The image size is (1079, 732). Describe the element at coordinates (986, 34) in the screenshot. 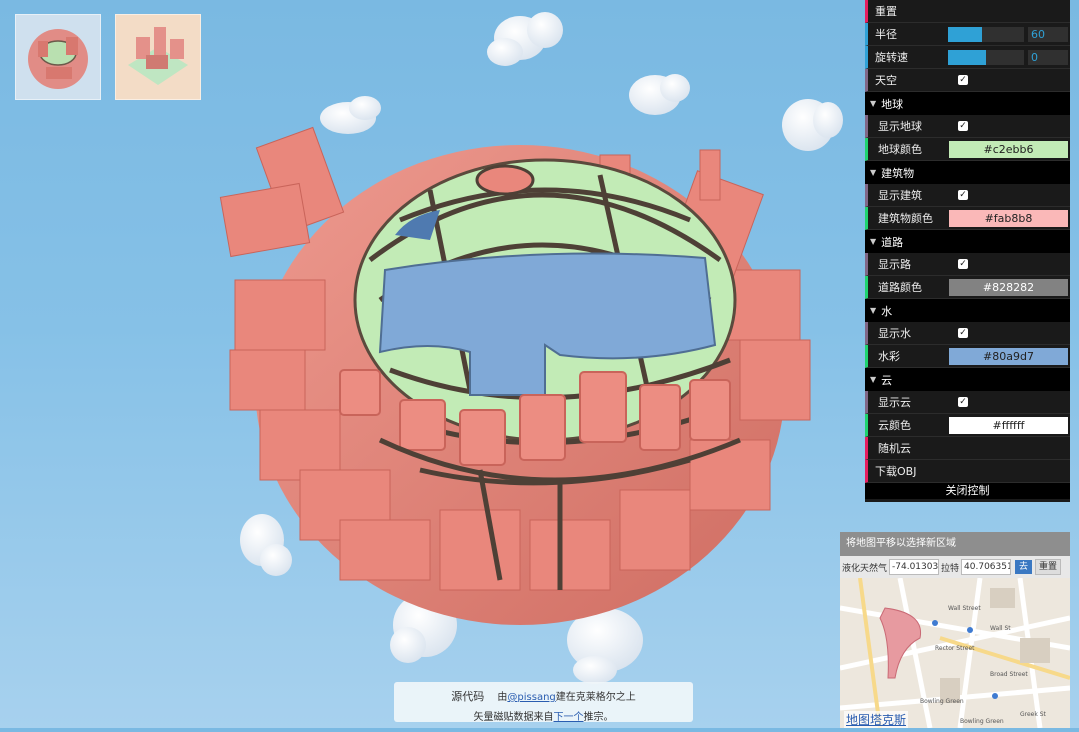

I see `radius-slider` at that location.